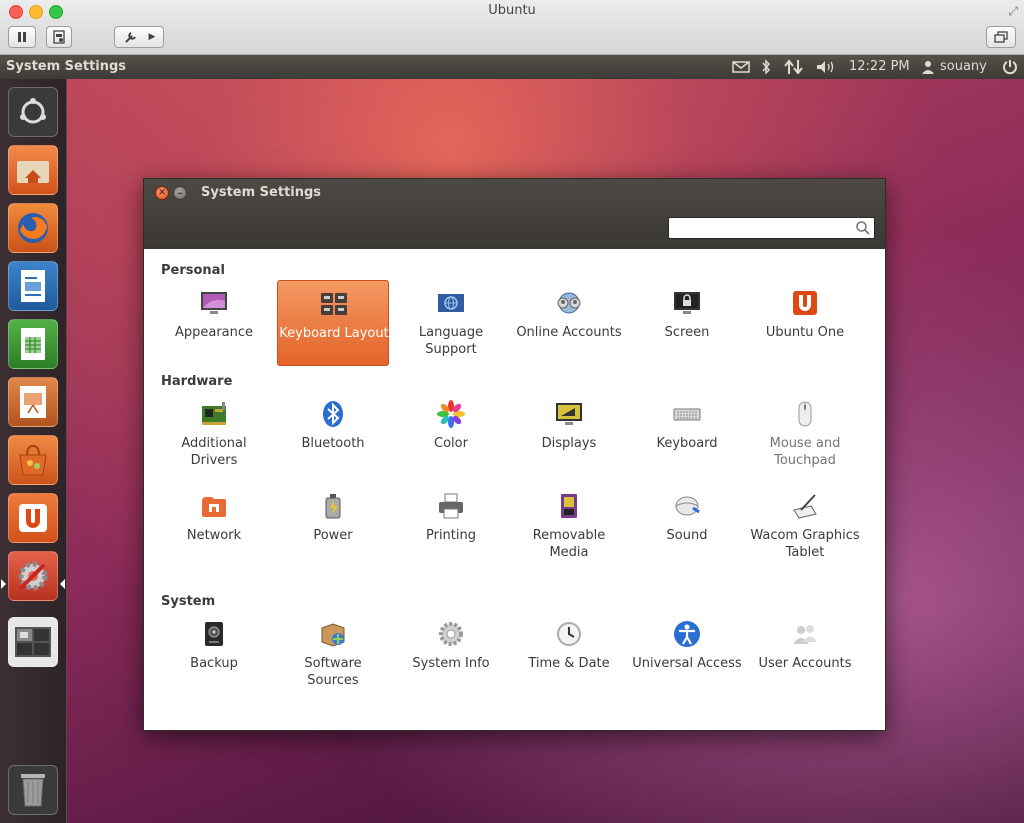  I want to click on item-label: Network, so click(214, 535).